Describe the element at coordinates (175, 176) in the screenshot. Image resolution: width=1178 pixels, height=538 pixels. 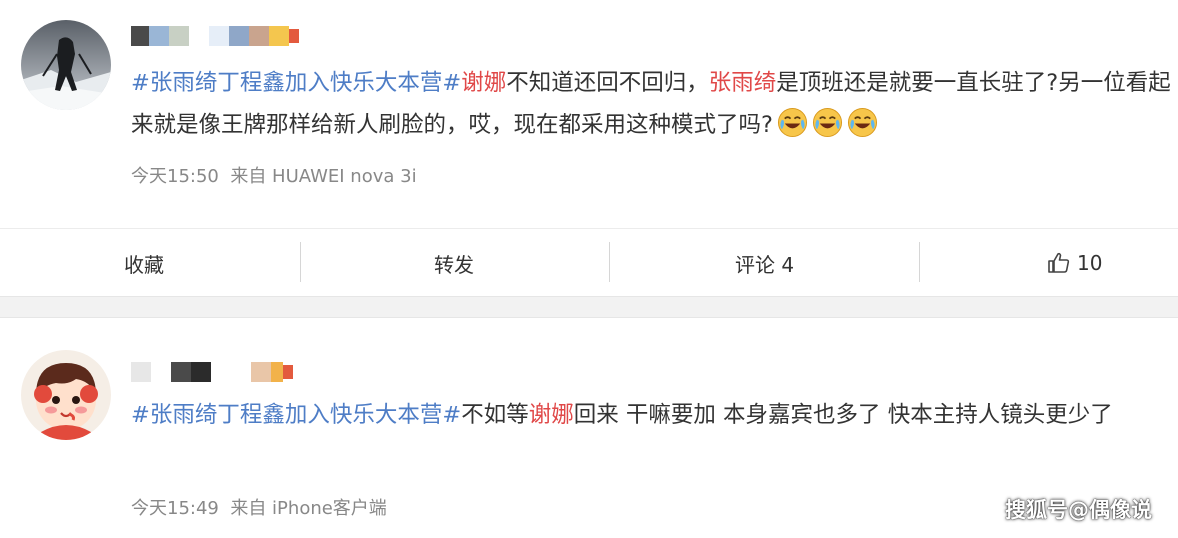
I see `post-time: 今天15:50` at that location.